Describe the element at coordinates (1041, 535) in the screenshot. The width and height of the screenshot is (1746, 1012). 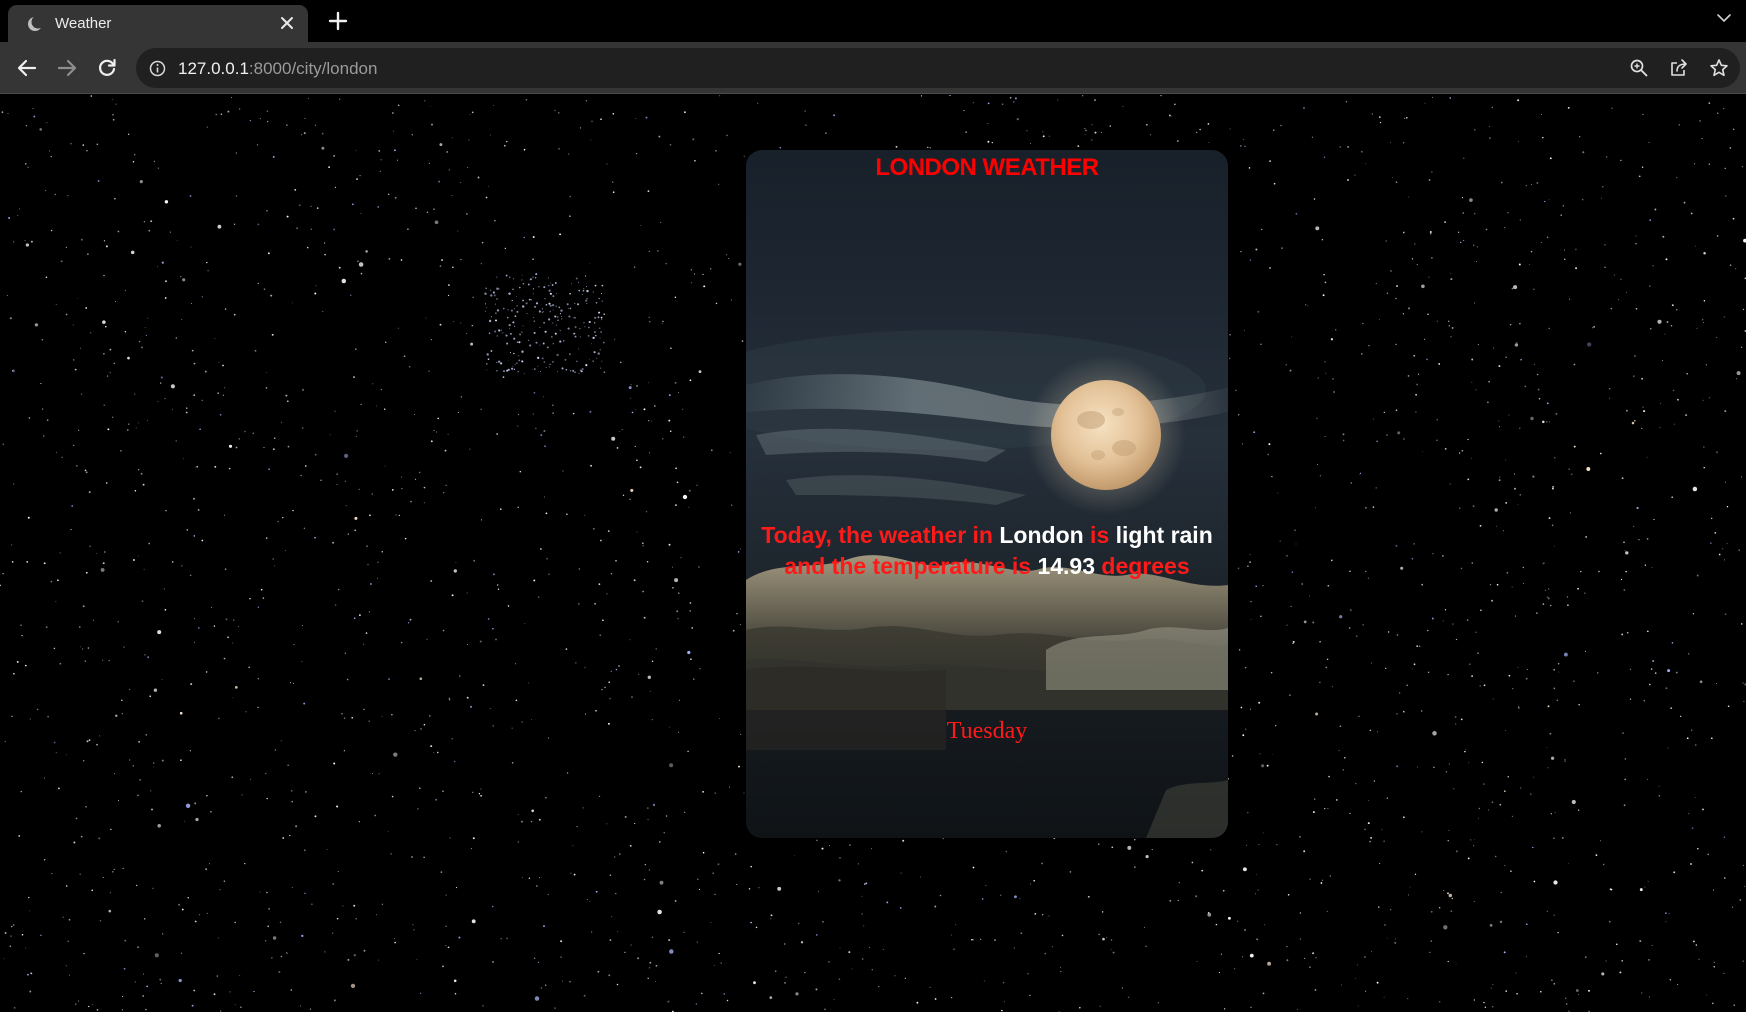
I see `city-name: London` at that location.